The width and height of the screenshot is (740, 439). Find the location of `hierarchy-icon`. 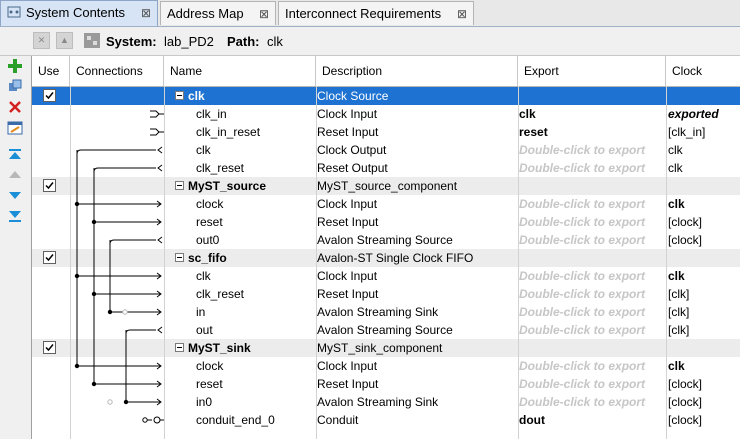

hierarchy-icon is located at coordinates (92, 40).